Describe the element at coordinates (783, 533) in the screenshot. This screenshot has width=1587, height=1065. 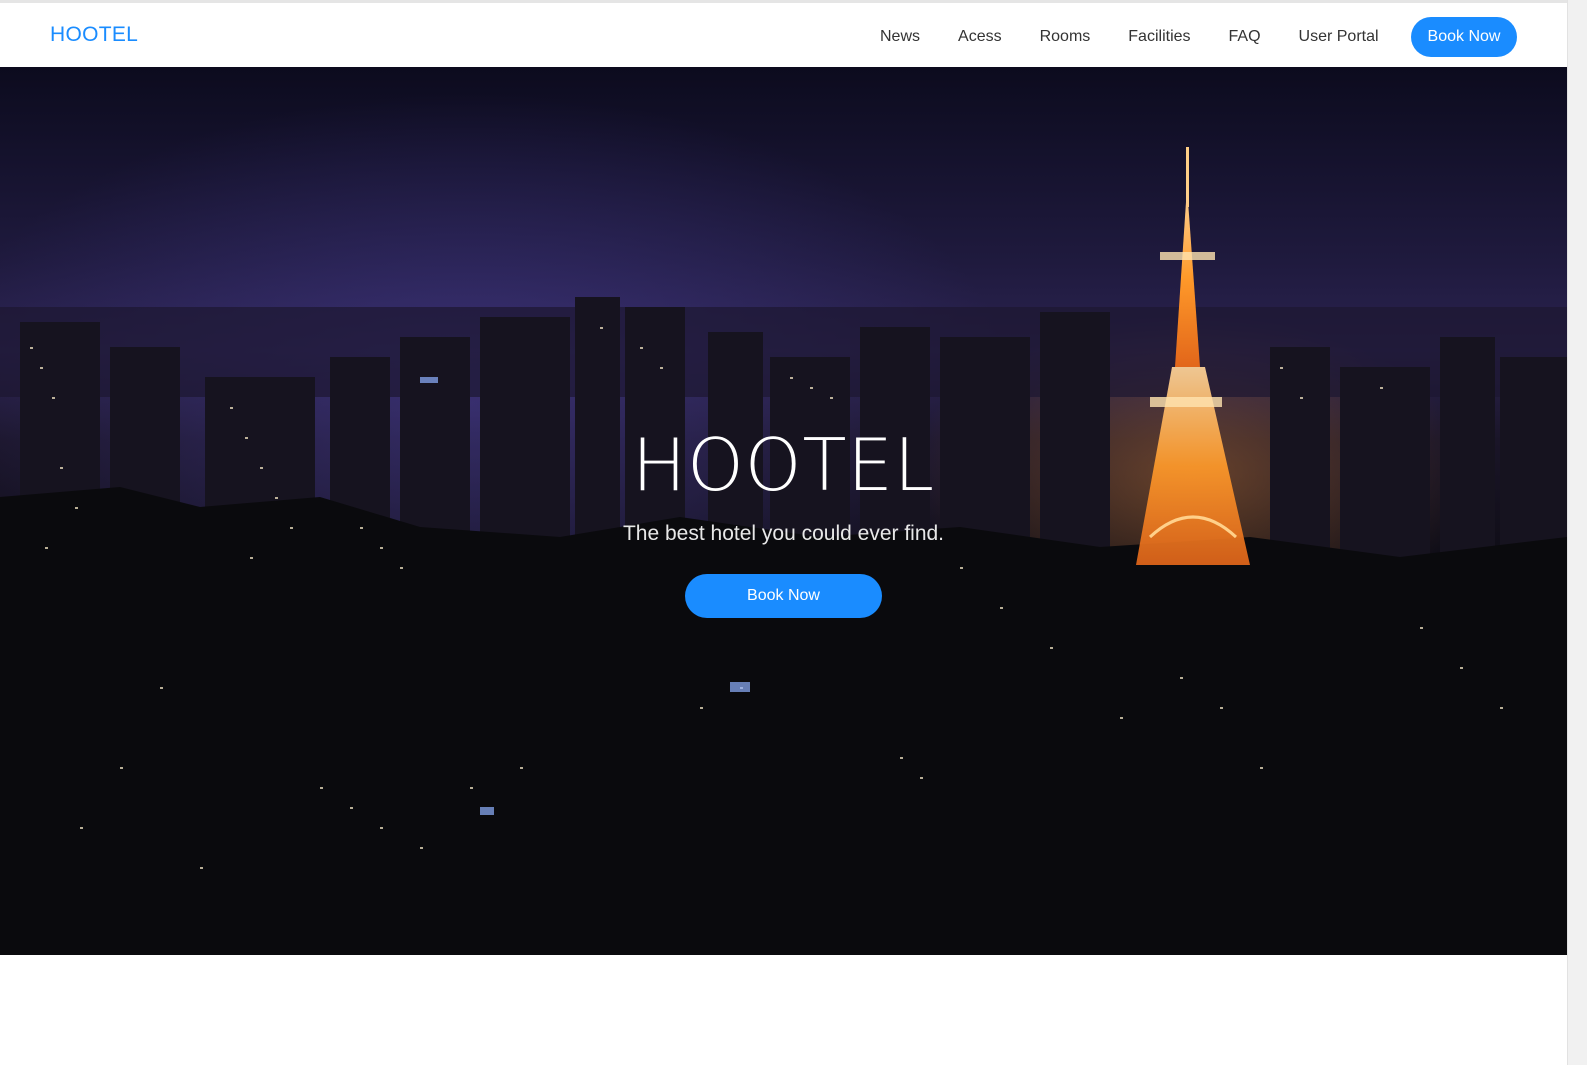
I see `hero-subtitle: The best hotel you could ever find.` at that location.